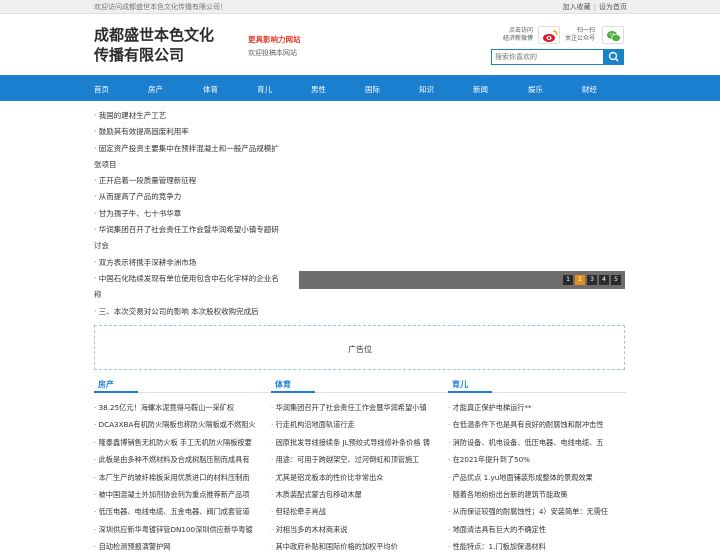  I want to click on list-item: 产品优点 1.yu地面铺装形成整体的景观效果, so click(537, 477).